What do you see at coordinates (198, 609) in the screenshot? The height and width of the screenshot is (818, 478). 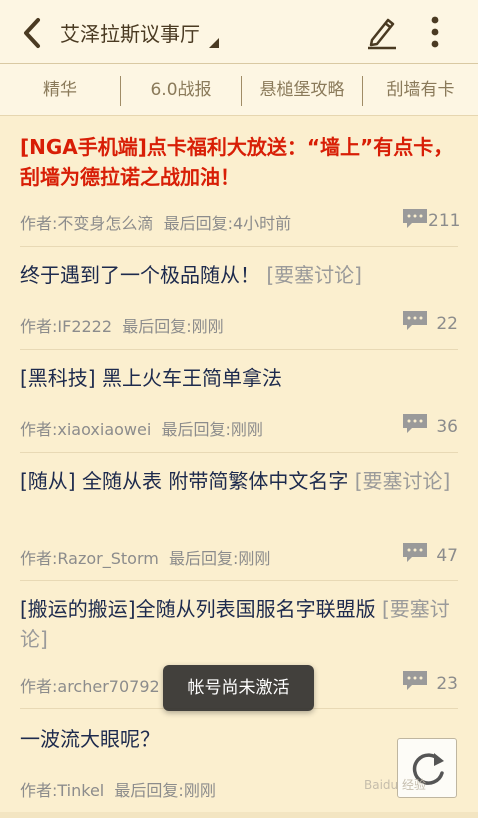 I see `post-title-text: [搬运的搬运]全随从列表国服名字联盟版` at bounding box center [198, 609].